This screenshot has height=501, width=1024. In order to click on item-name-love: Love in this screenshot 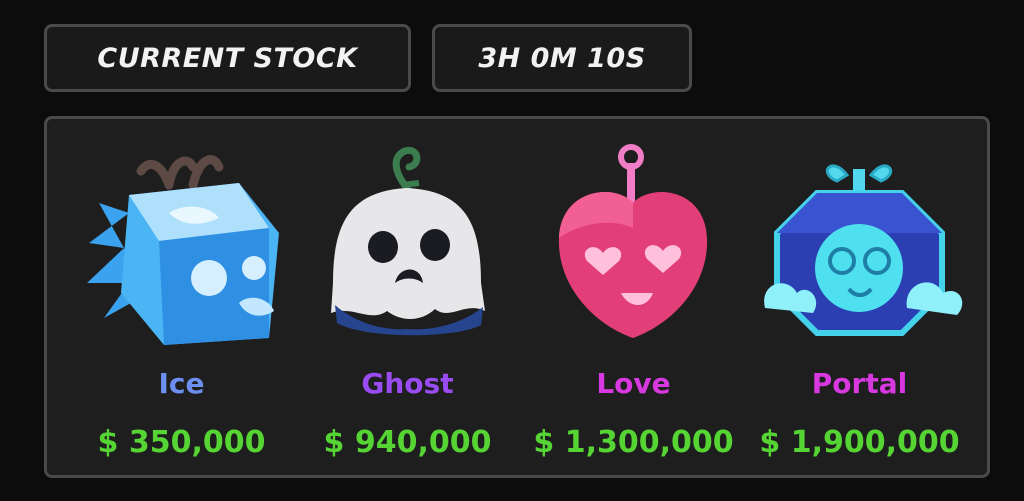, I will do `click(633, 383)`.